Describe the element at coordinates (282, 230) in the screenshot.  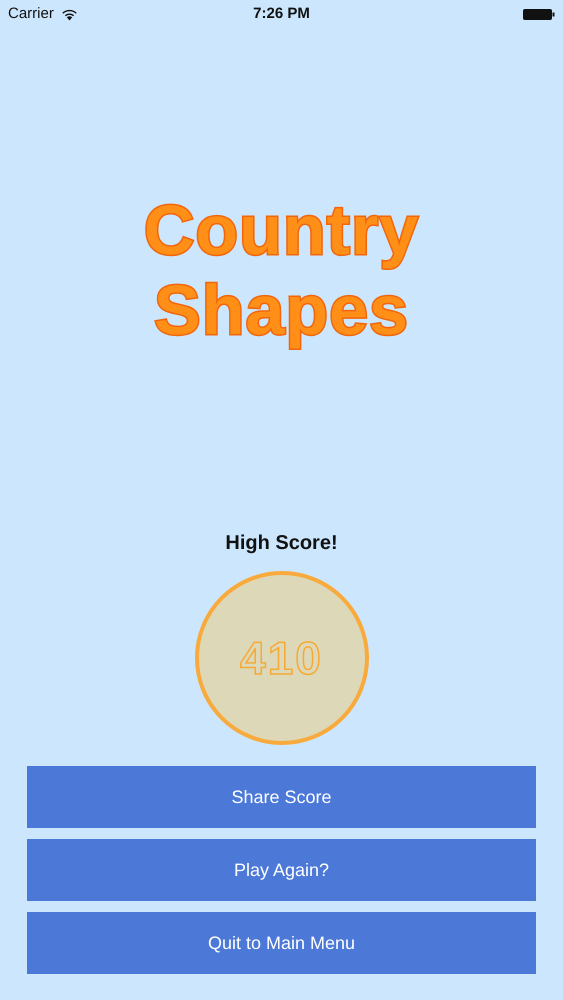
I see `title-text: Country` at that location.